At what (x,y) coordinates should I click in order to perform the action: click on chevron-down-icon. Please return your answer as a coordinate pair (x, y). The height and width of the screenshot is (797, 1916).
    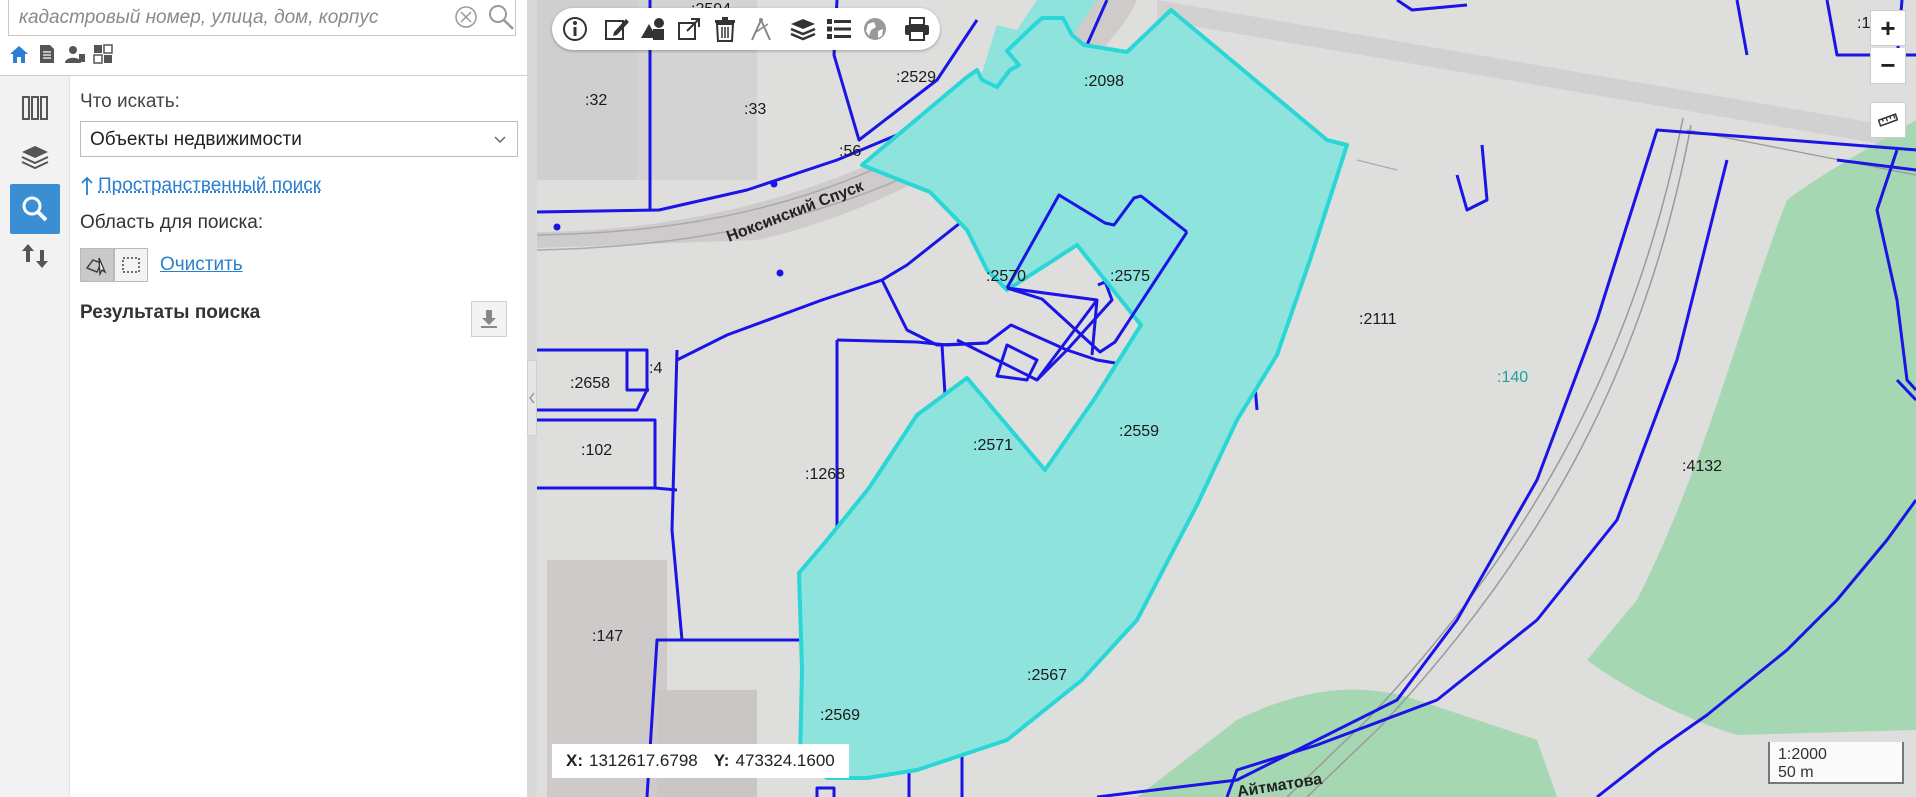
    Looking at the image, I should click on (500, 140).